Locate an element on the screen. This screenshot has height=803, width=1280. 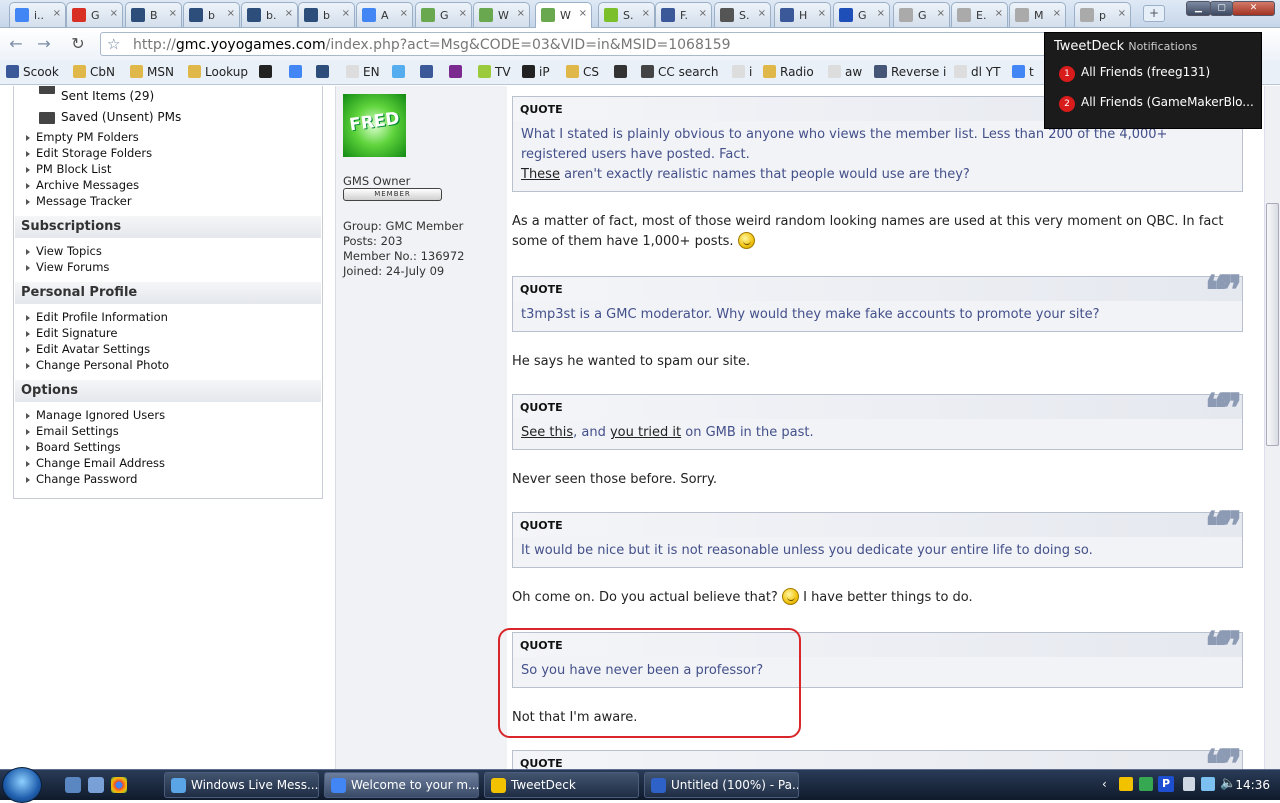
bookmark-item: TV is located at coordinates (494, 72).